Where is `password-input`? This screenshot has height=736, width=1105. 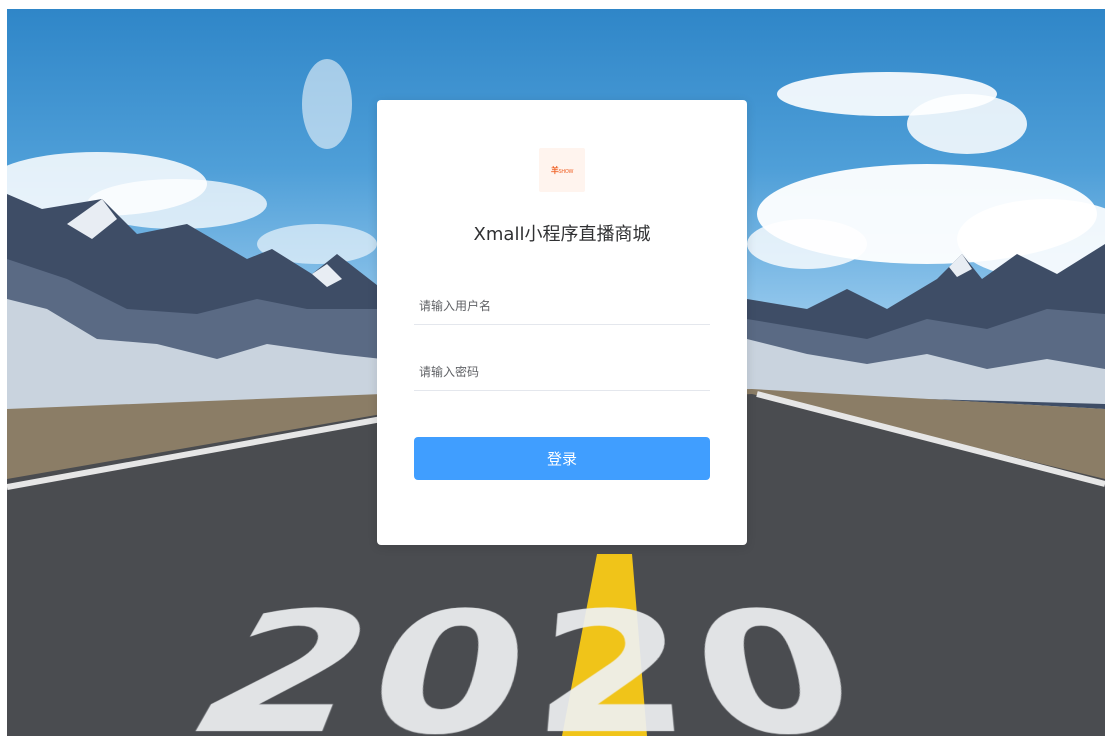
password-input is located at coordinates (562, 372).